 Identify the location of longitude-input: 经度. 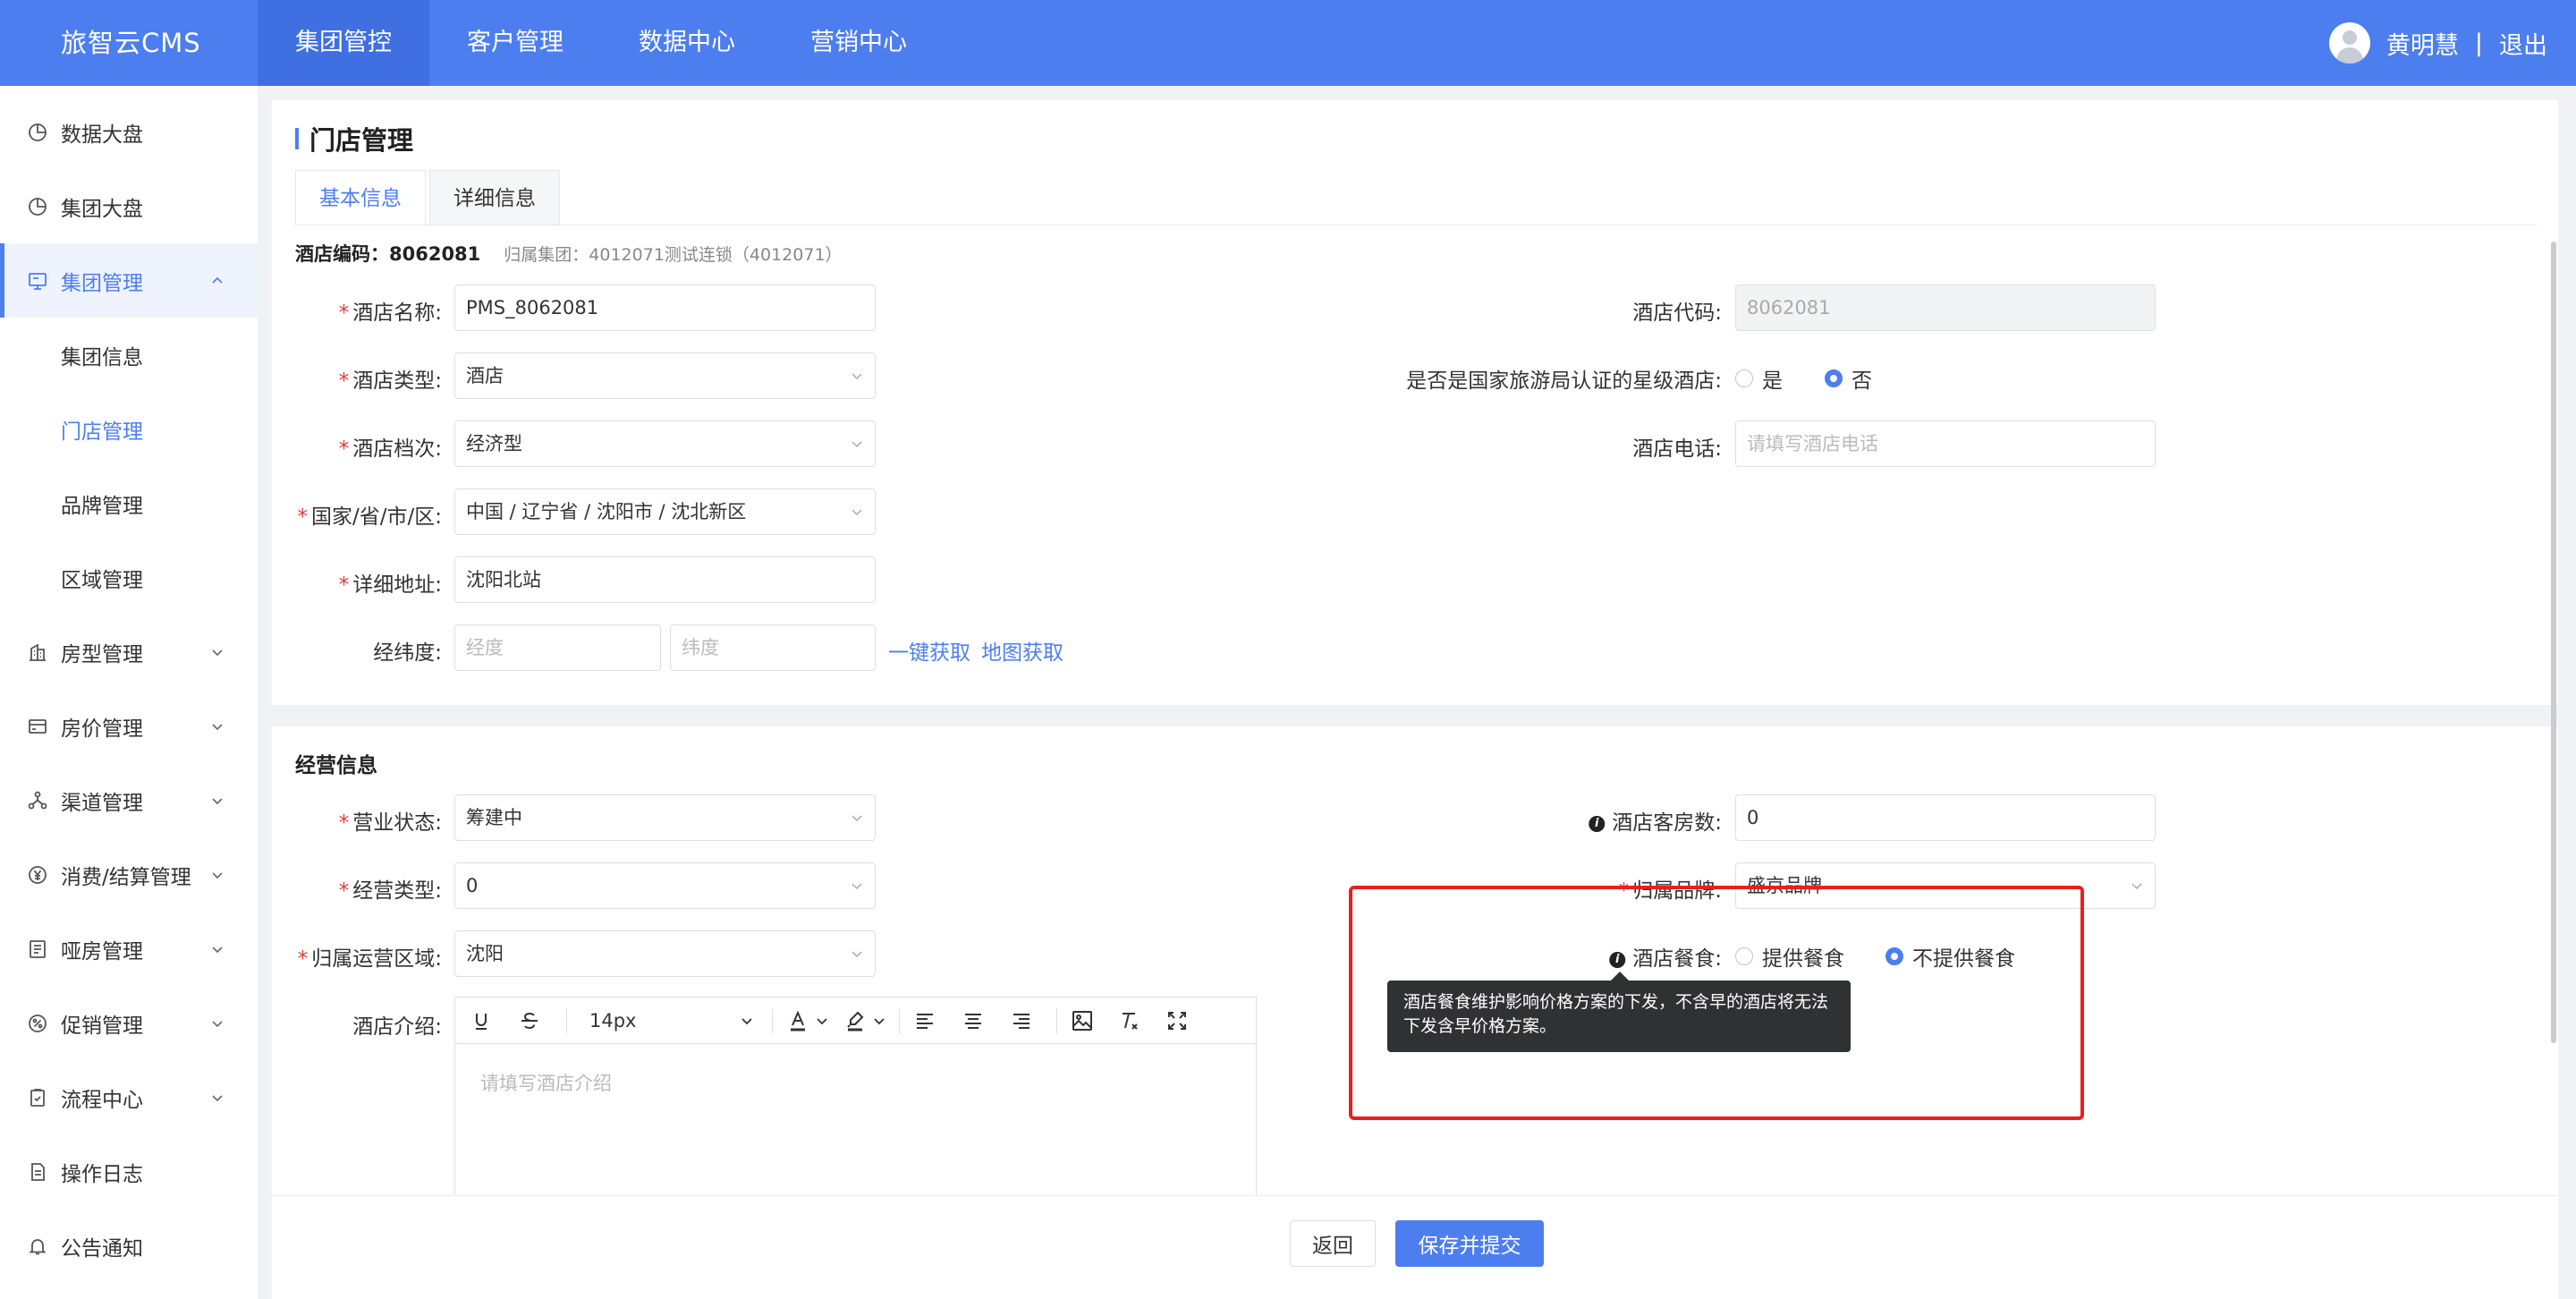
(557, 647).